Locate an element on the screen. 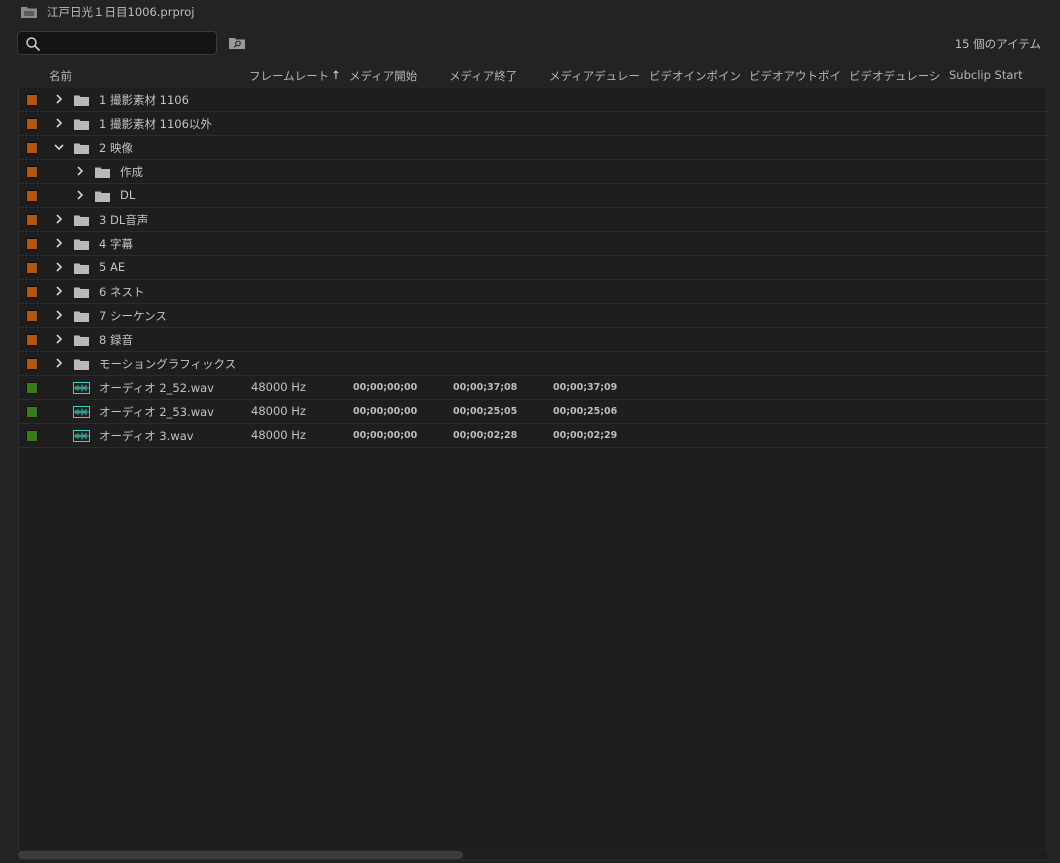 The width and height of the screenshot is (1060, 863). bin-row: 3 DL音声 is located at coordinates (533, 220).